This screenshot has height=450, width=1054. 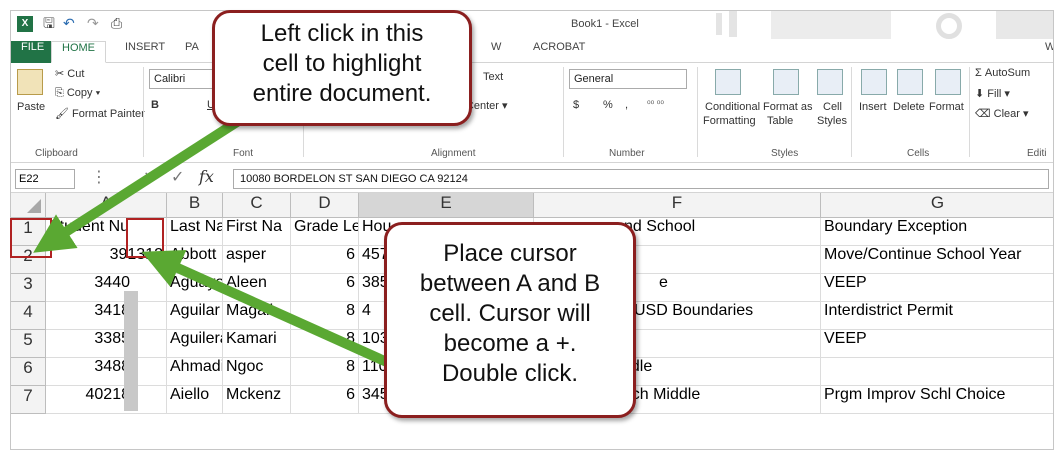 I want to click on cell: 40218, so click(x=106, y=400).